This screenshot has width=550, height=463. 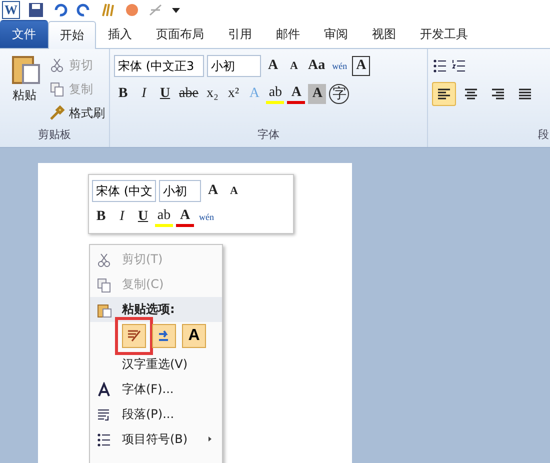 I want to click on redo-icon, so click(x=84, y=10).